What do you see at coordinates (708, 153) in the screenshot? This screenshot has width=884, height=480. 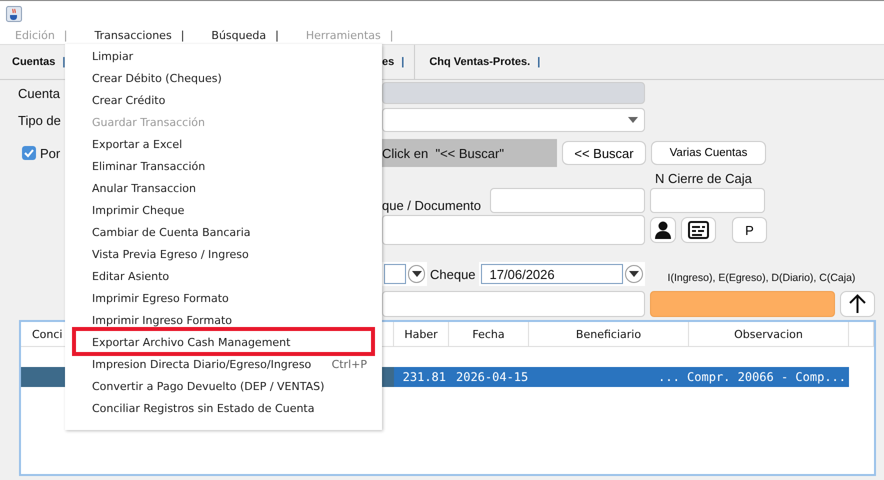 I see `multi-account-button: Varias Cuentas` at bounding box center [708, 153].